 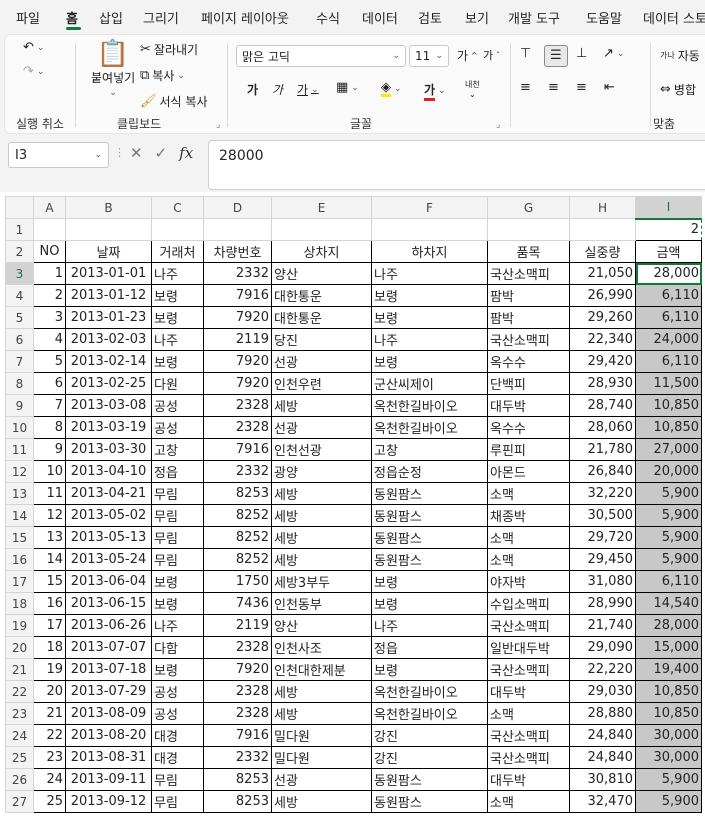 I want to click on header-cell: 날짜, so click(x=108, y=251).